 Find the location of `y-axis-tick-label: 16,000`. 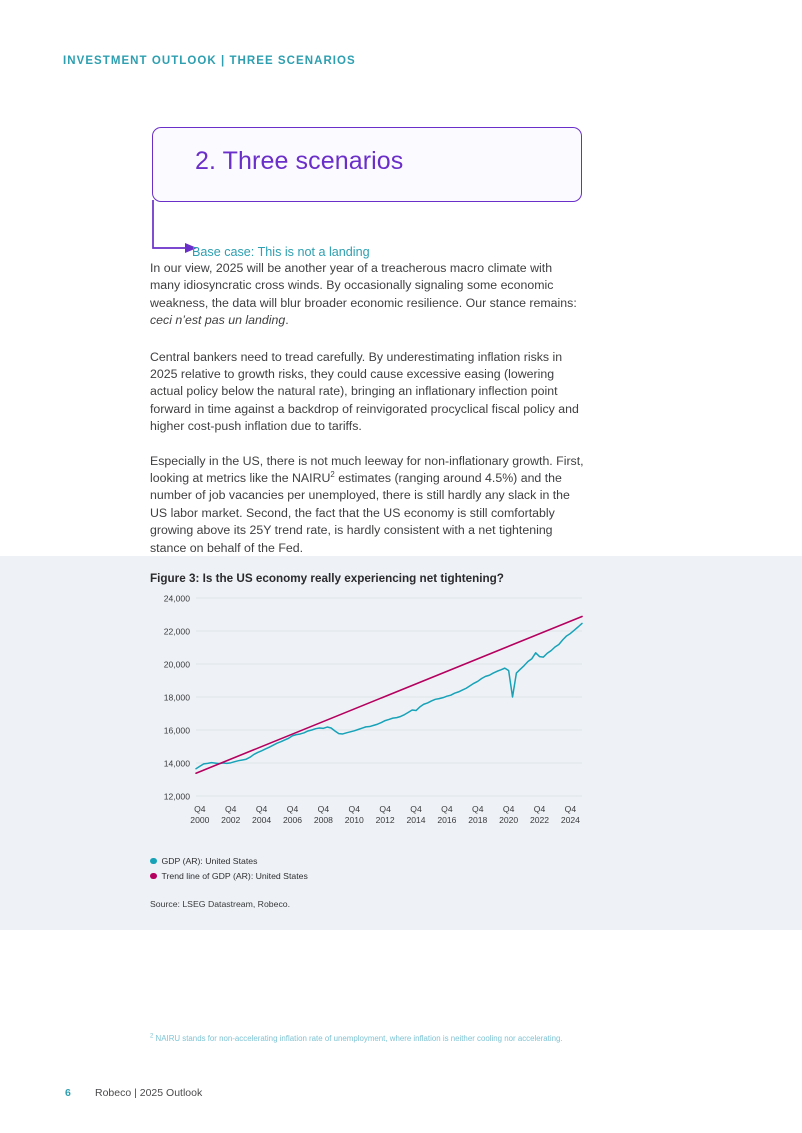

y-axis-tick-label: 16,000 is located at coordinates (177, 731).